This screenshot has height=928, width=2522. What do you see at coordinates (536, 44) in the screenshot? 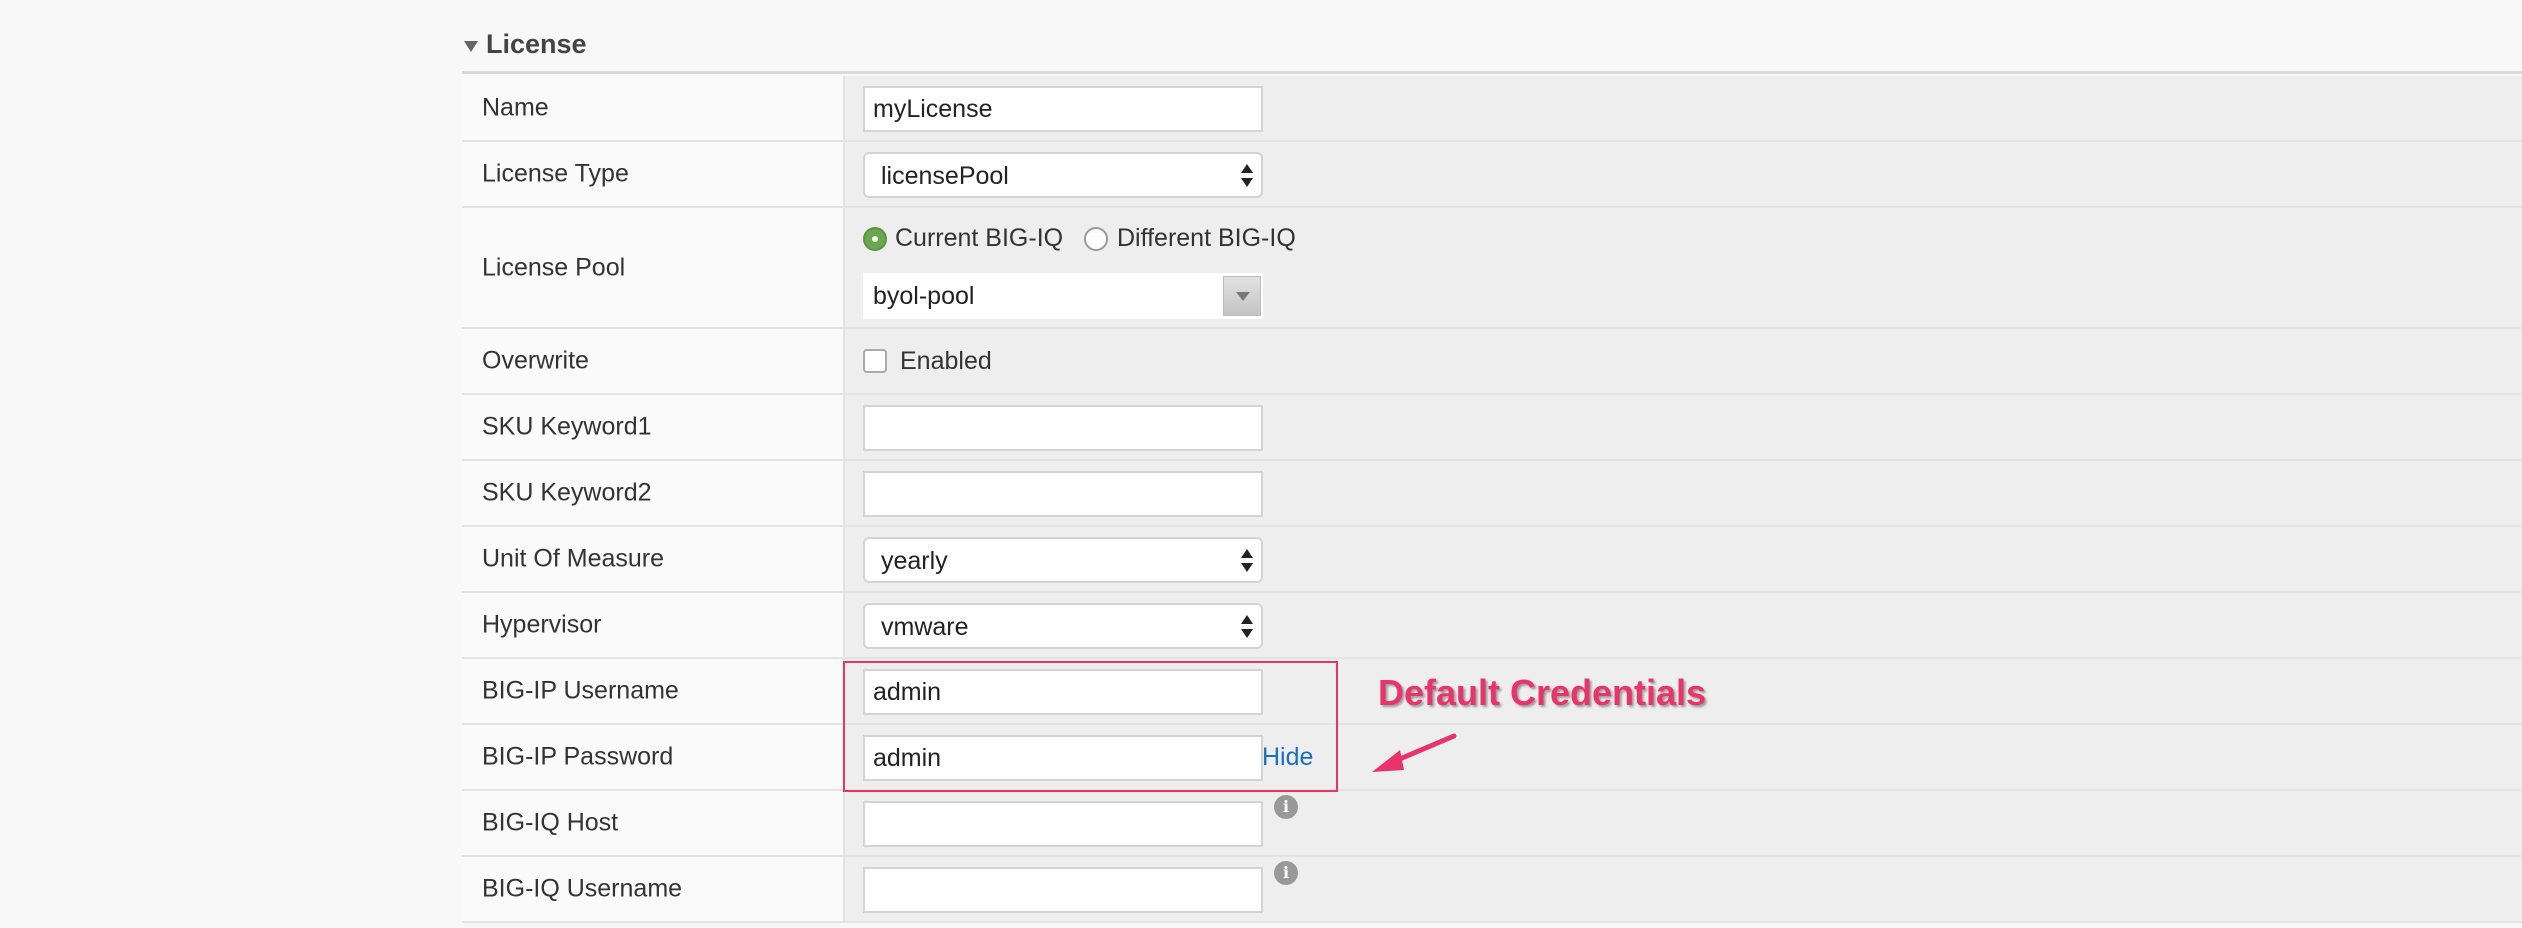
I see `section-title: License` at bounding box center [536, 44].